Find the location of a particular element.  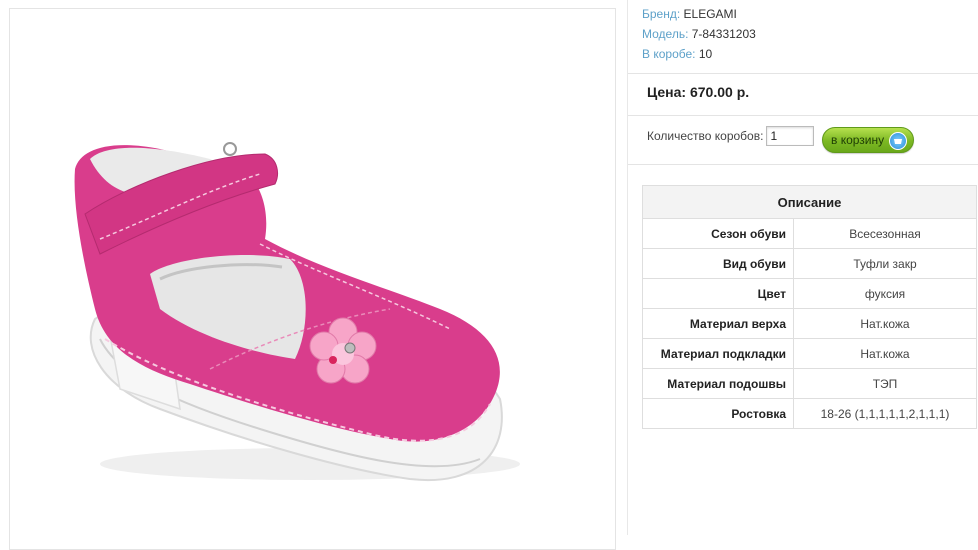

table-row: Вид обуви Туфли закр is located at coordinates (809, 263).